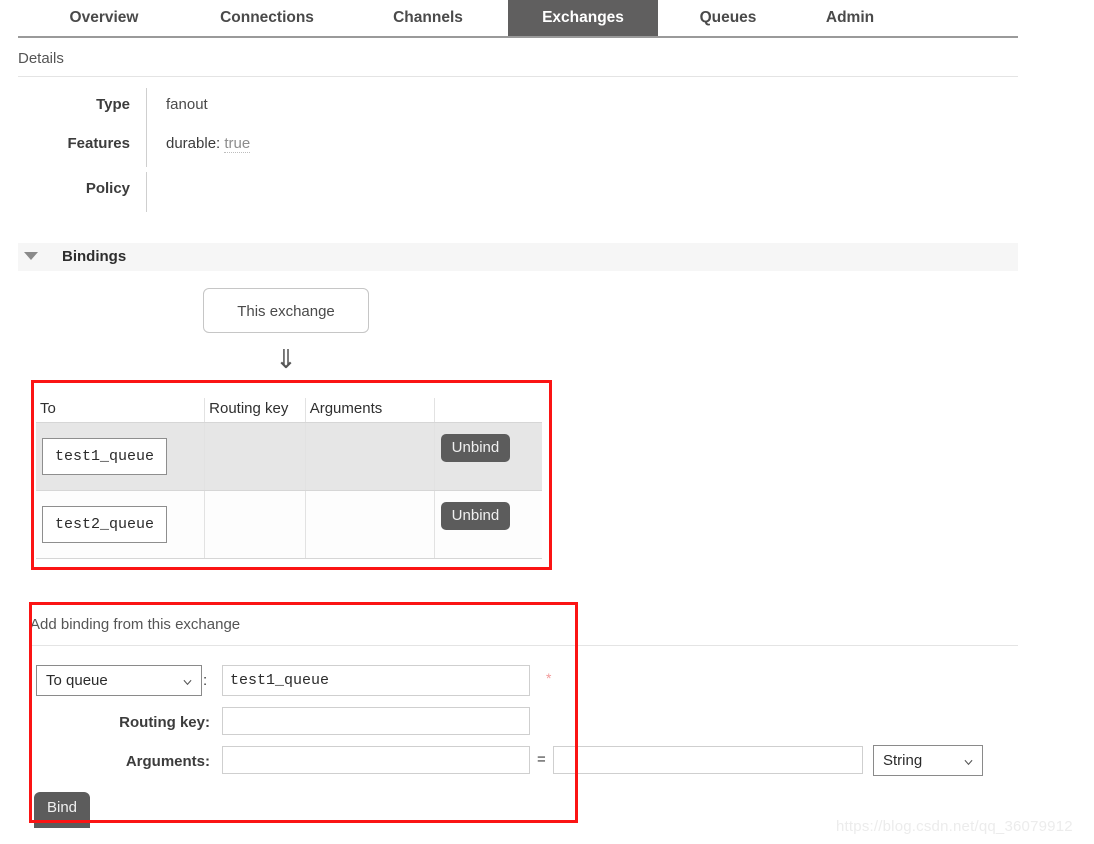 The width and height of the screenshot is (1094, 844). Describe the element at coordinates (475, 515) in the screenshot. I see `unbind-button-row-2: Unbind` at that location.